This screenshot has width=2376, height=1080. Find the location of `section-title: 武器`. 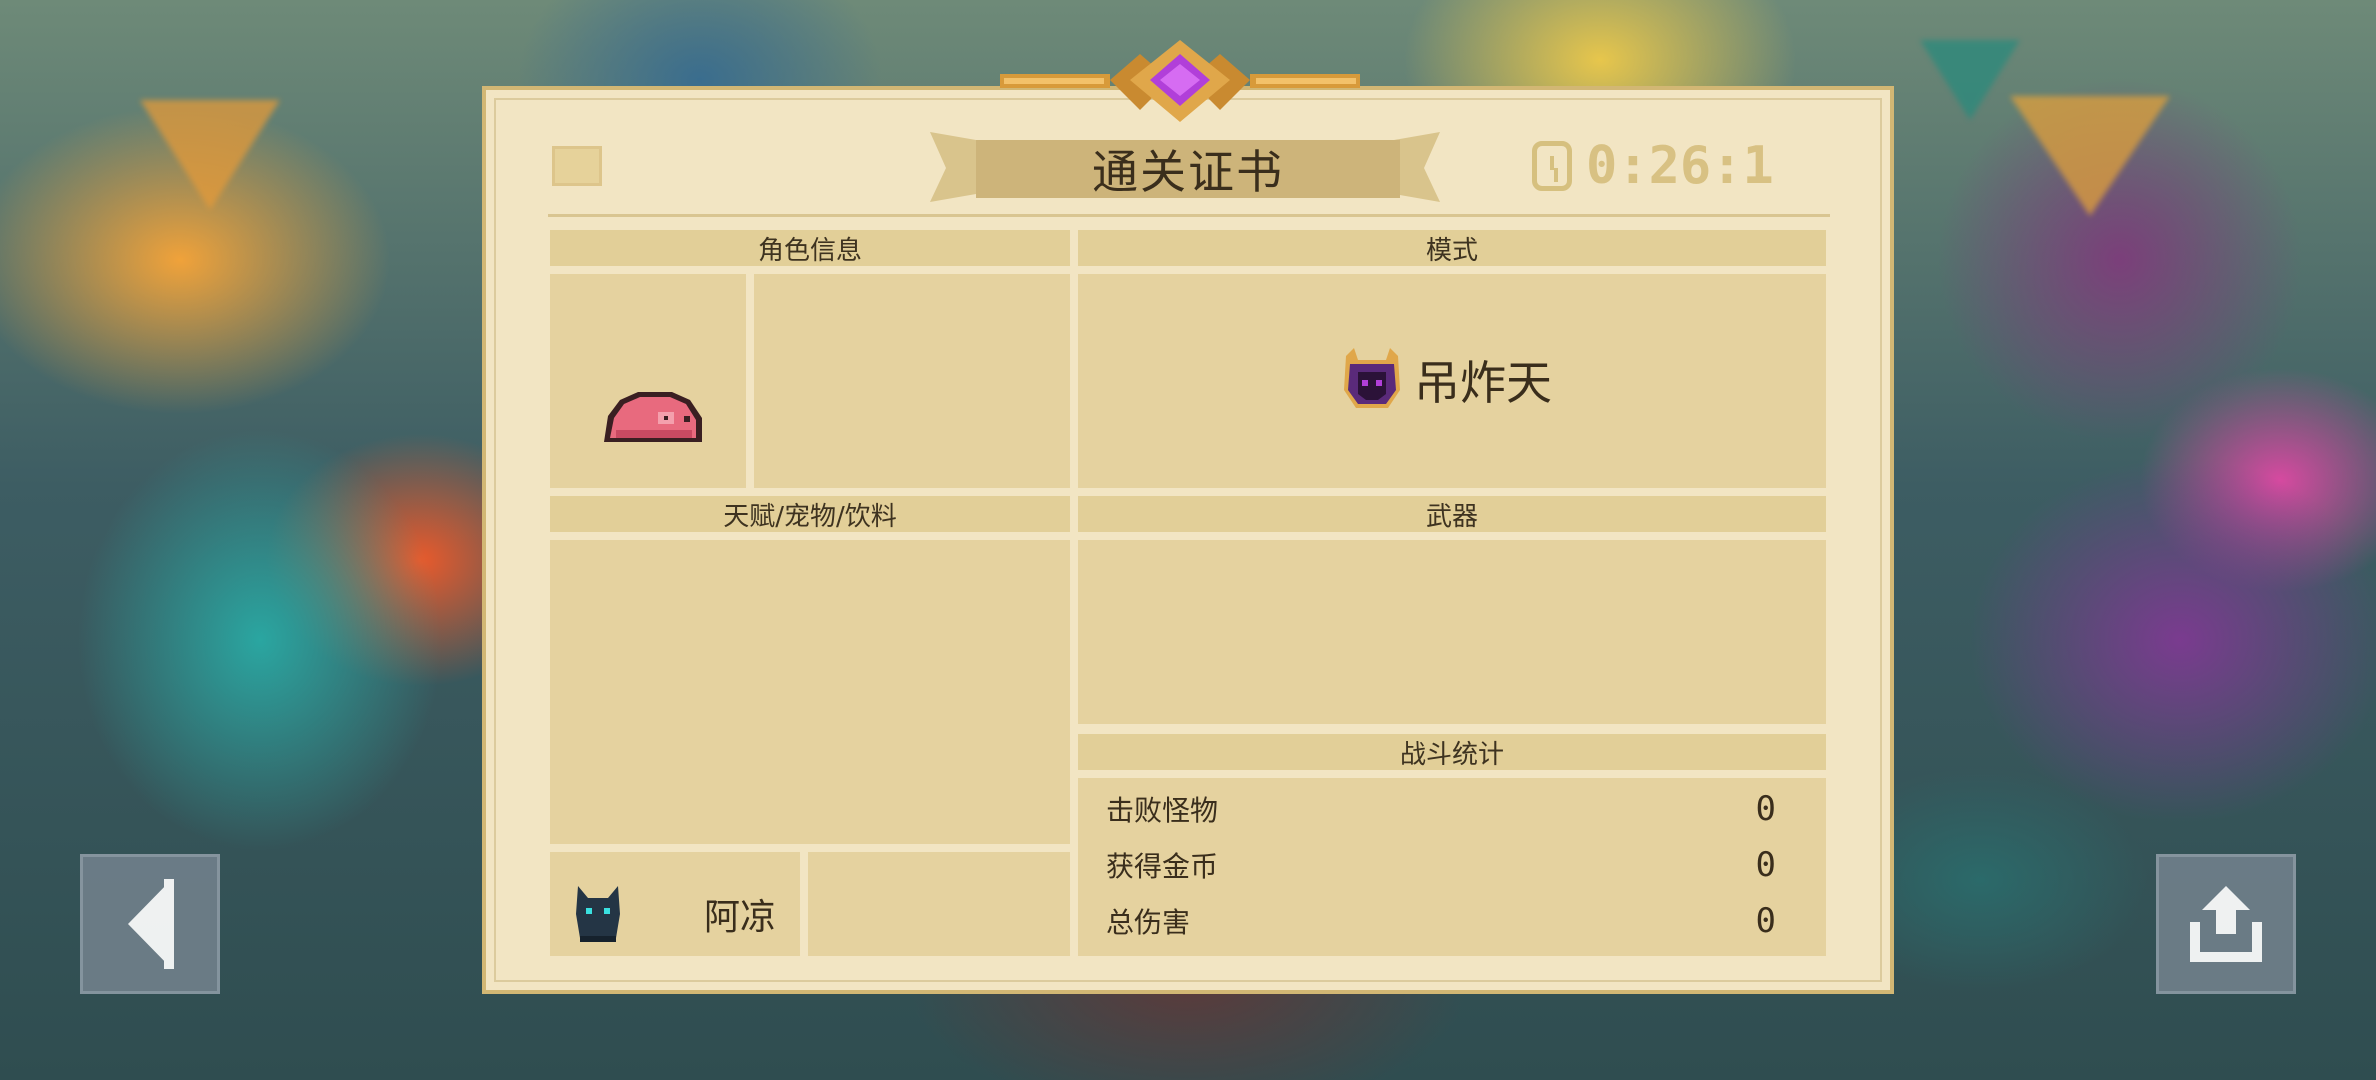

section-title: 武器 is located at coordinates (1451, 516).